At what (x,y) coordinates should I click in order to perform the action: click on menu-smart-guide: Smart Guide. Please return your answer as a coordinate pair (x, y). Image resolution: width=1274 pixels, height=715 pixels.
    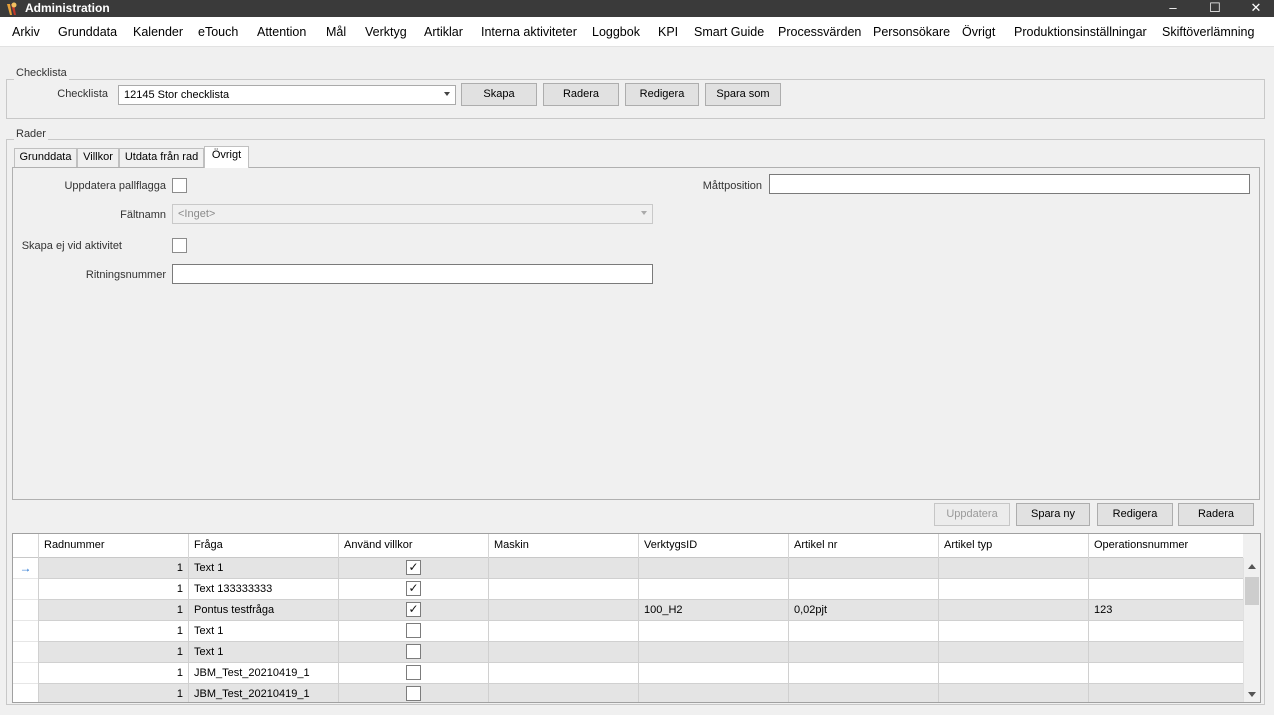
    Looking at the image, I should click on (729, 32).